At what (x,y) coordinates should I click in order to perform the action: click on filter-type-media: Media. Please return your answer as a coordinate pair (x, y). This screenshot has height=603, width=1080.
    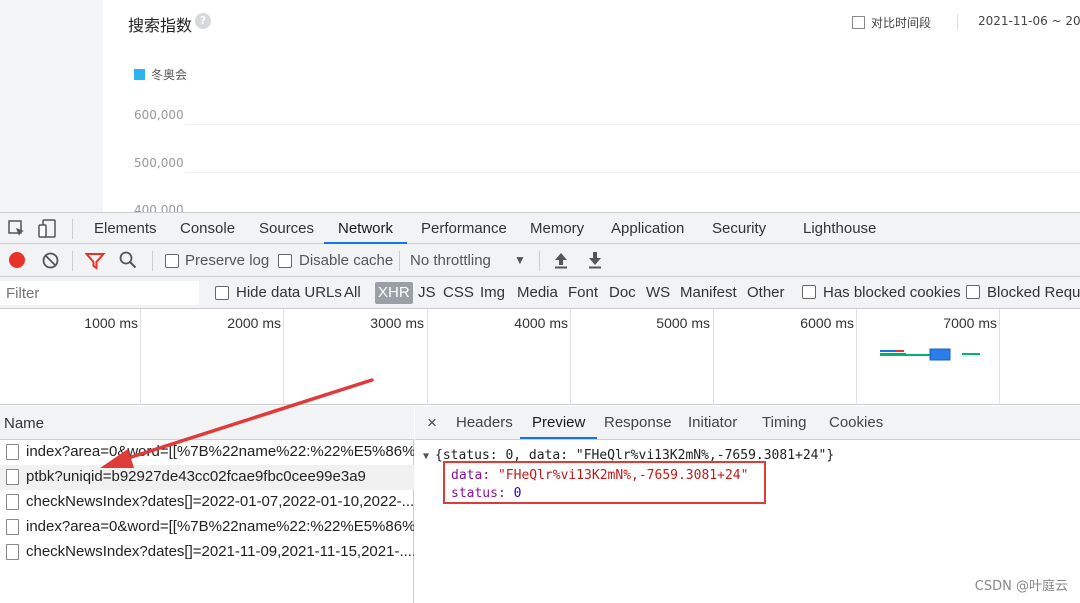
    Looking at the image, I should click on (537, 293).